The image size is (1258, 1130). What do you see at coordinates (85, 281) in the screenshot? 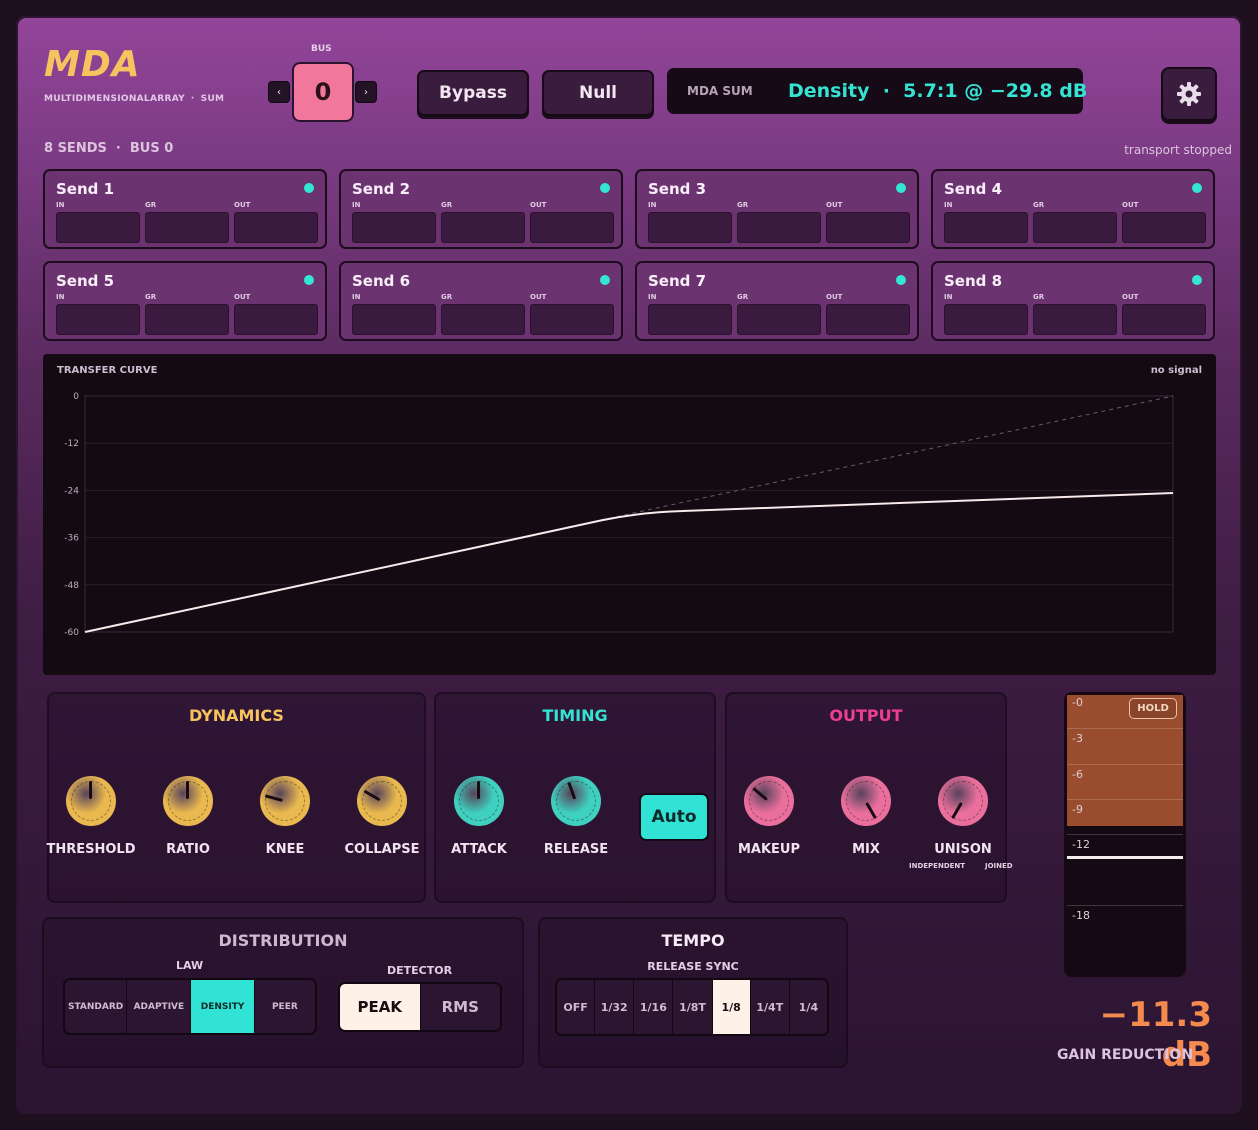
I see `send-name: Send 5` at bounding box center [85, 281].